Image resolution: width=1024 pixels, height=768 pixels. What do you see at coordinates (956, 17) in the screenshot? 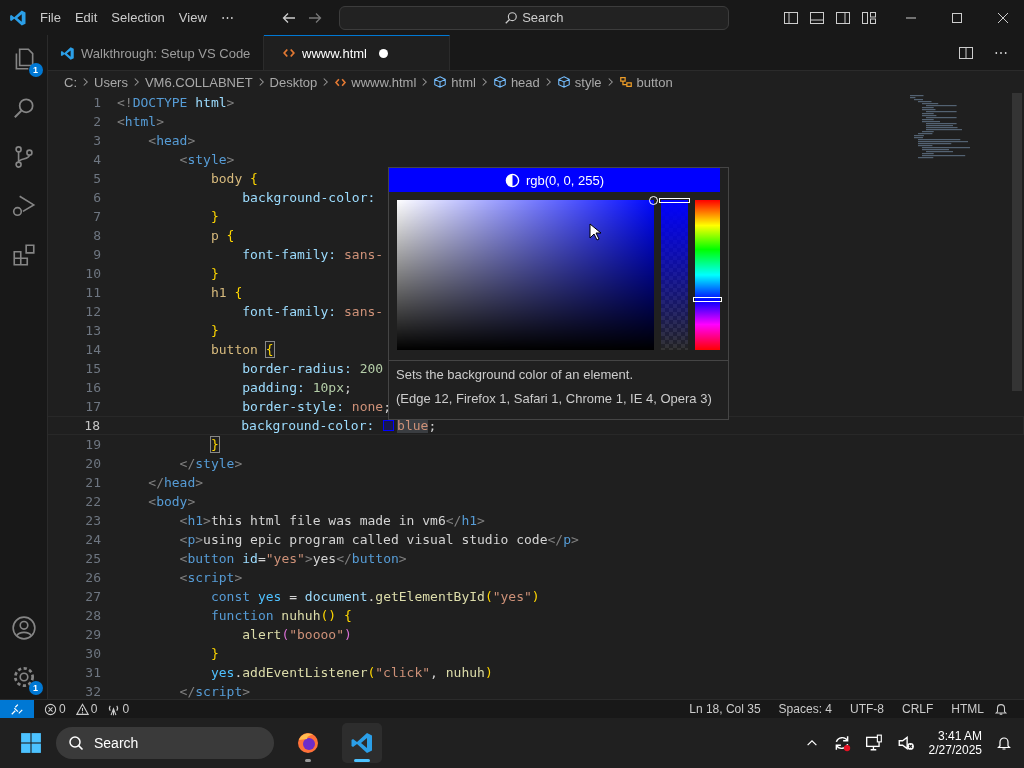
I see `maximize-icon` at bounding box center [956, 17].